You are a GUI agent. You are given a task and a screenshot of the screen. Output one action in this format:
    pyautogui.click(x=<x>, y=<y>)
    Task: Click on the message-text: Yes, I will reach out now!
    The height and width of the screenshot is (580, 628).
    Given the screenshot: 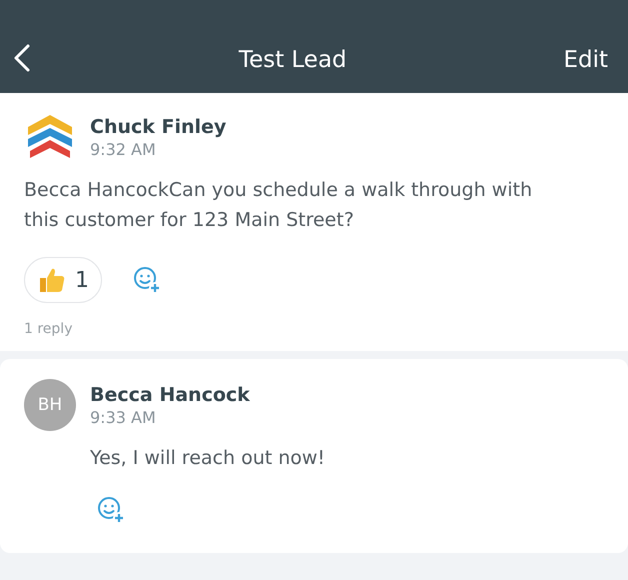 What is the action you would take?
    pyautogui.click(x=208, y=458)
    